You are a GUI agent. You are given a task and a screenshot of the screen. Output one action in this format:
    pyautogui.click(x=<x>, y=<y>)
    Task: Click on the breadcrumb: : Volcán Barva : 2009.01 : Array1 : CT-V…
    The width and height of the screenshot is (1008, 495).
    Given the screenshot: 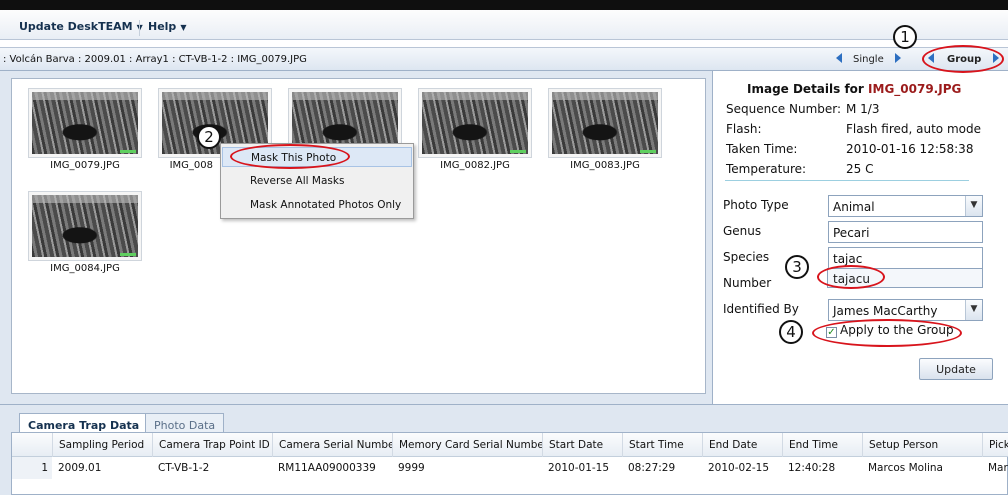 What is the action you would take?
    pyautogui.click(x=155, y=59)
    